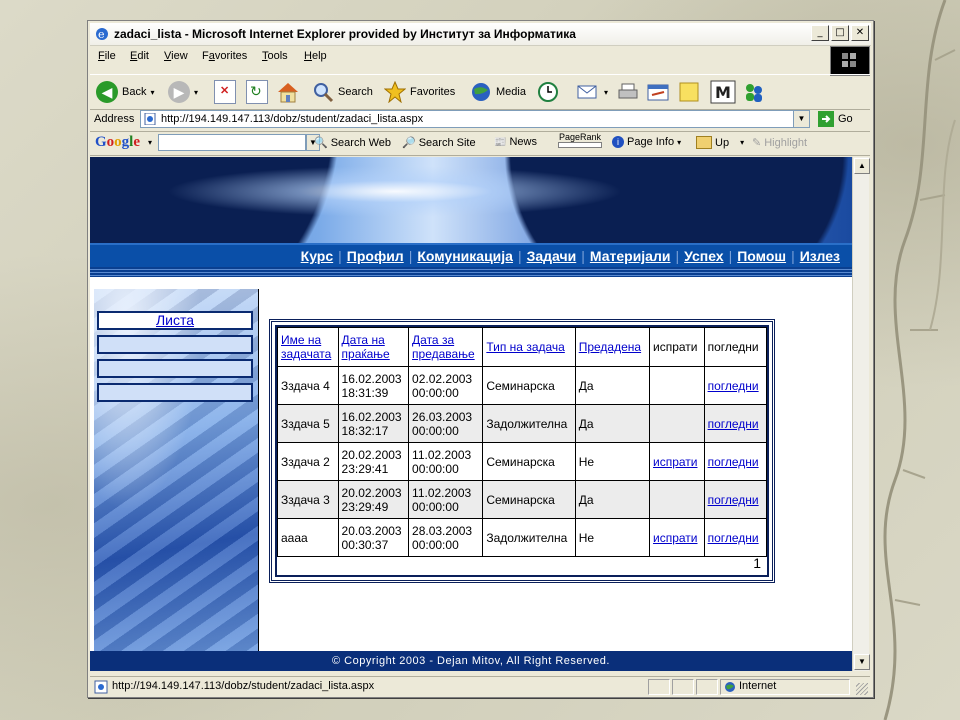 This screenshot has width=960, height=720. I want to click on scroll-up-icon: ▲, so click(862, 166).